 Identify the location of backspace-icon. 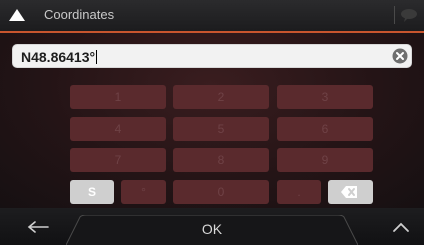
(349, 192).